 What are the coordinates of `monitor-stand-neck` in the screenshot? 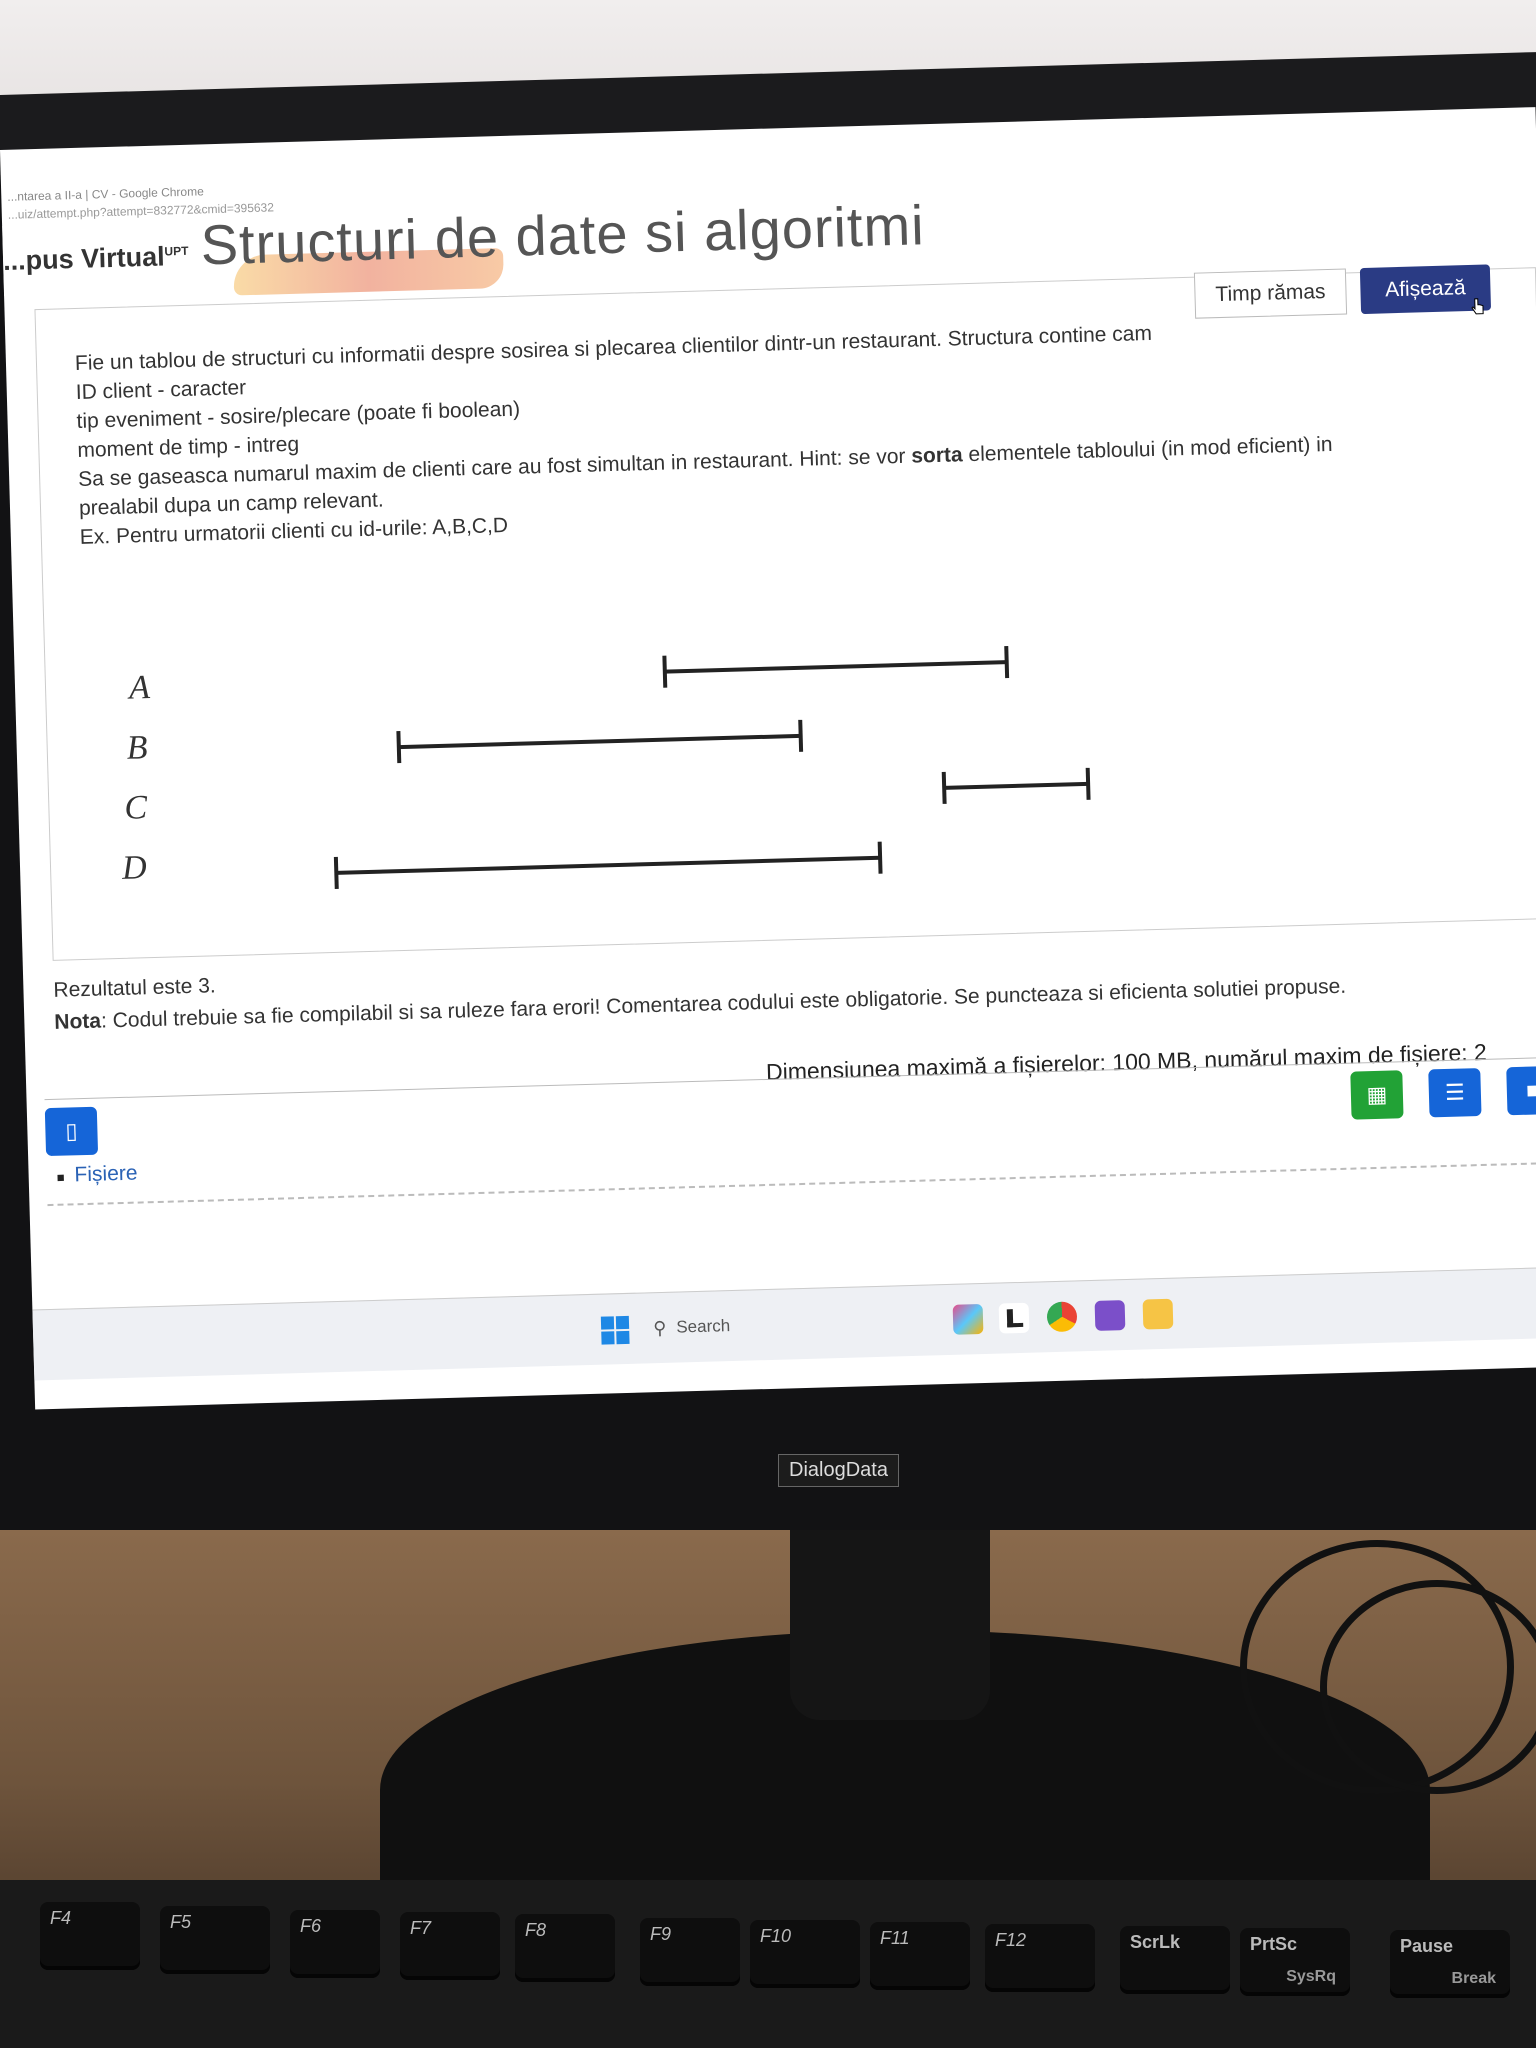 It's located at (890, 1625).